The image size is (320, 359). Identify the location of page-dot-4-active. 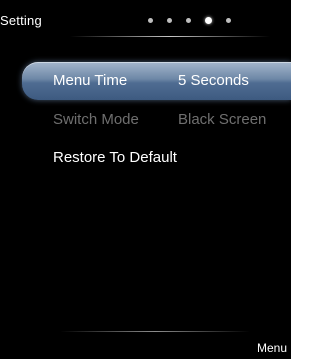
(208, 20).